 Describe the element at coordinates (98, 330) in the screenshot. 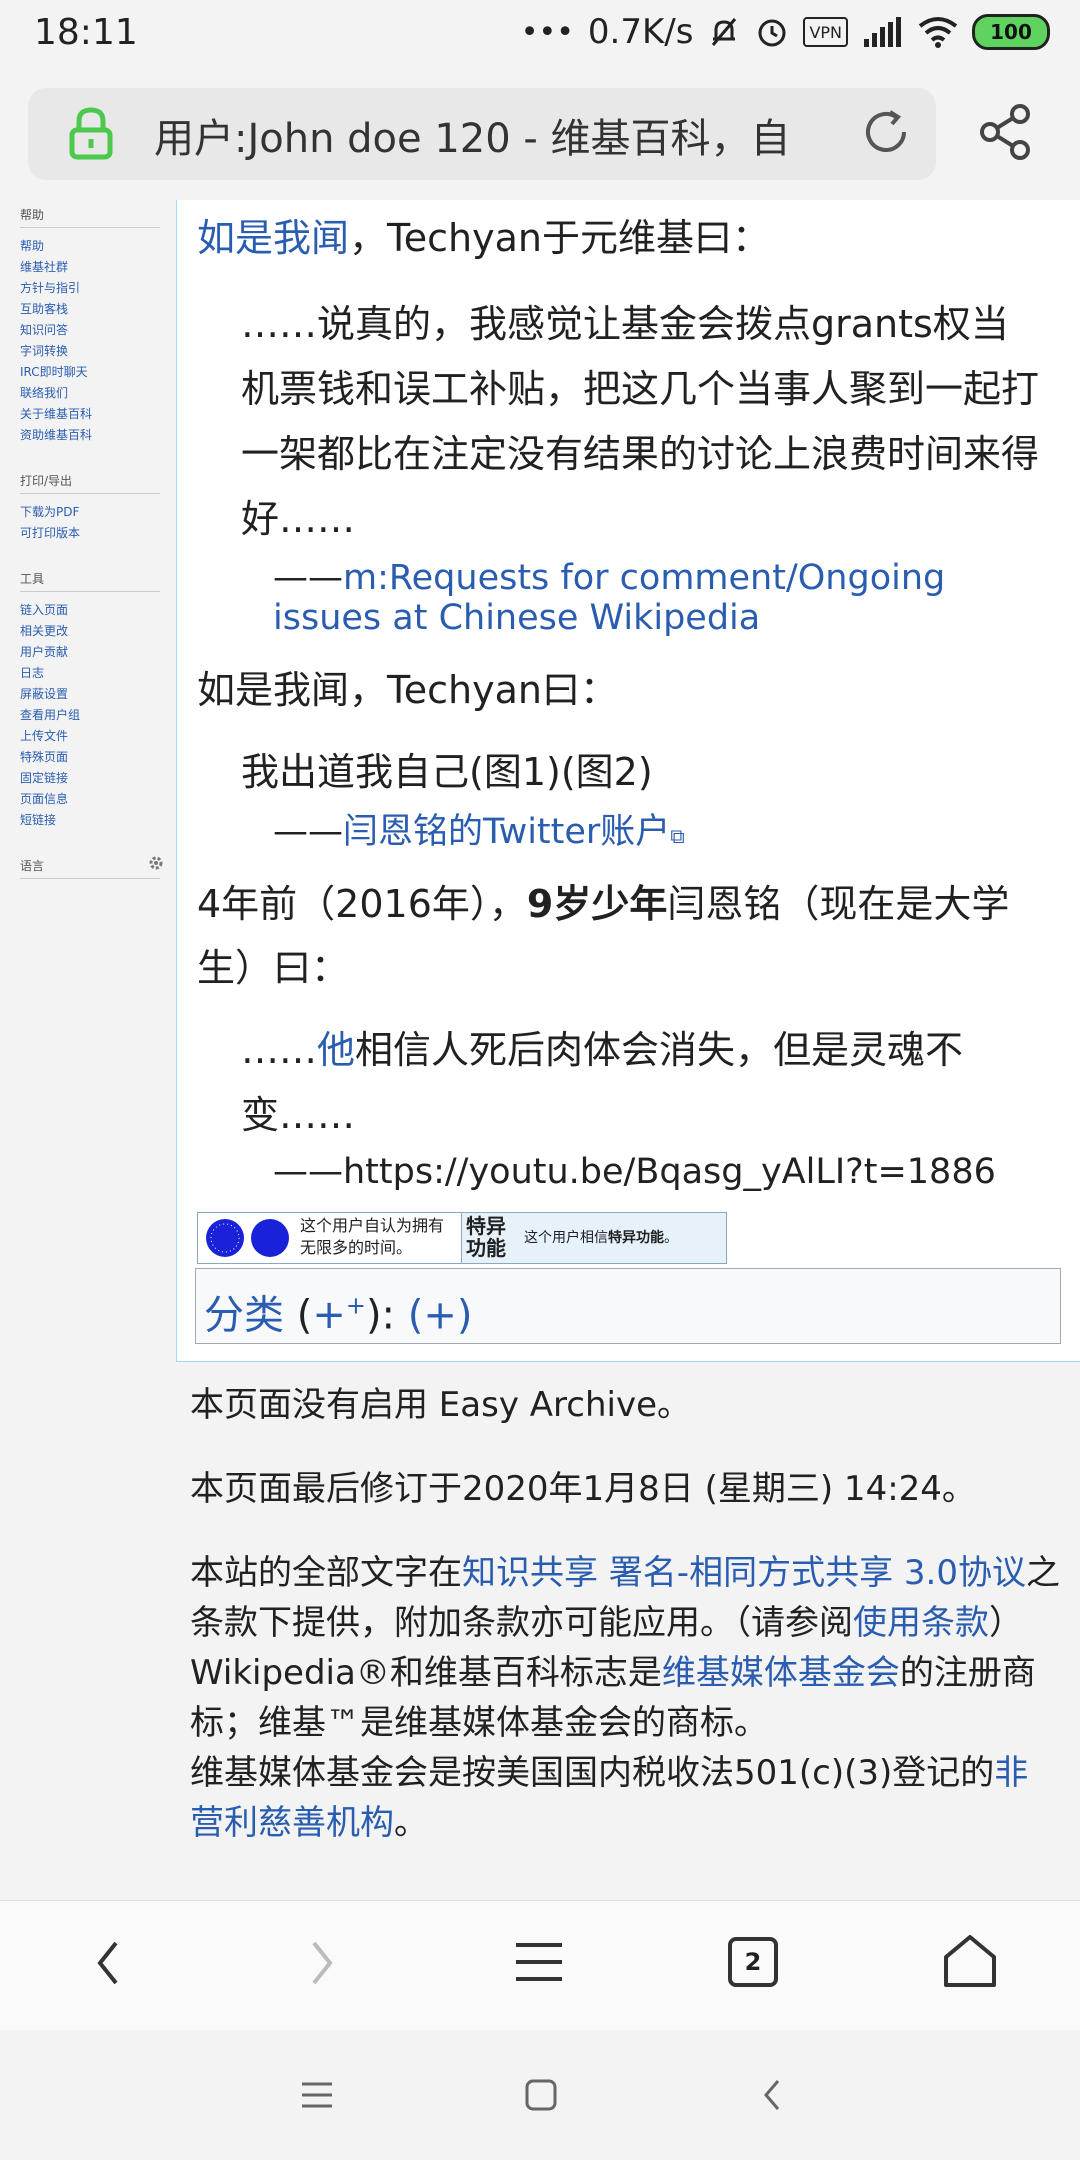

I see `sidebar-item: 知识问答` at that location.